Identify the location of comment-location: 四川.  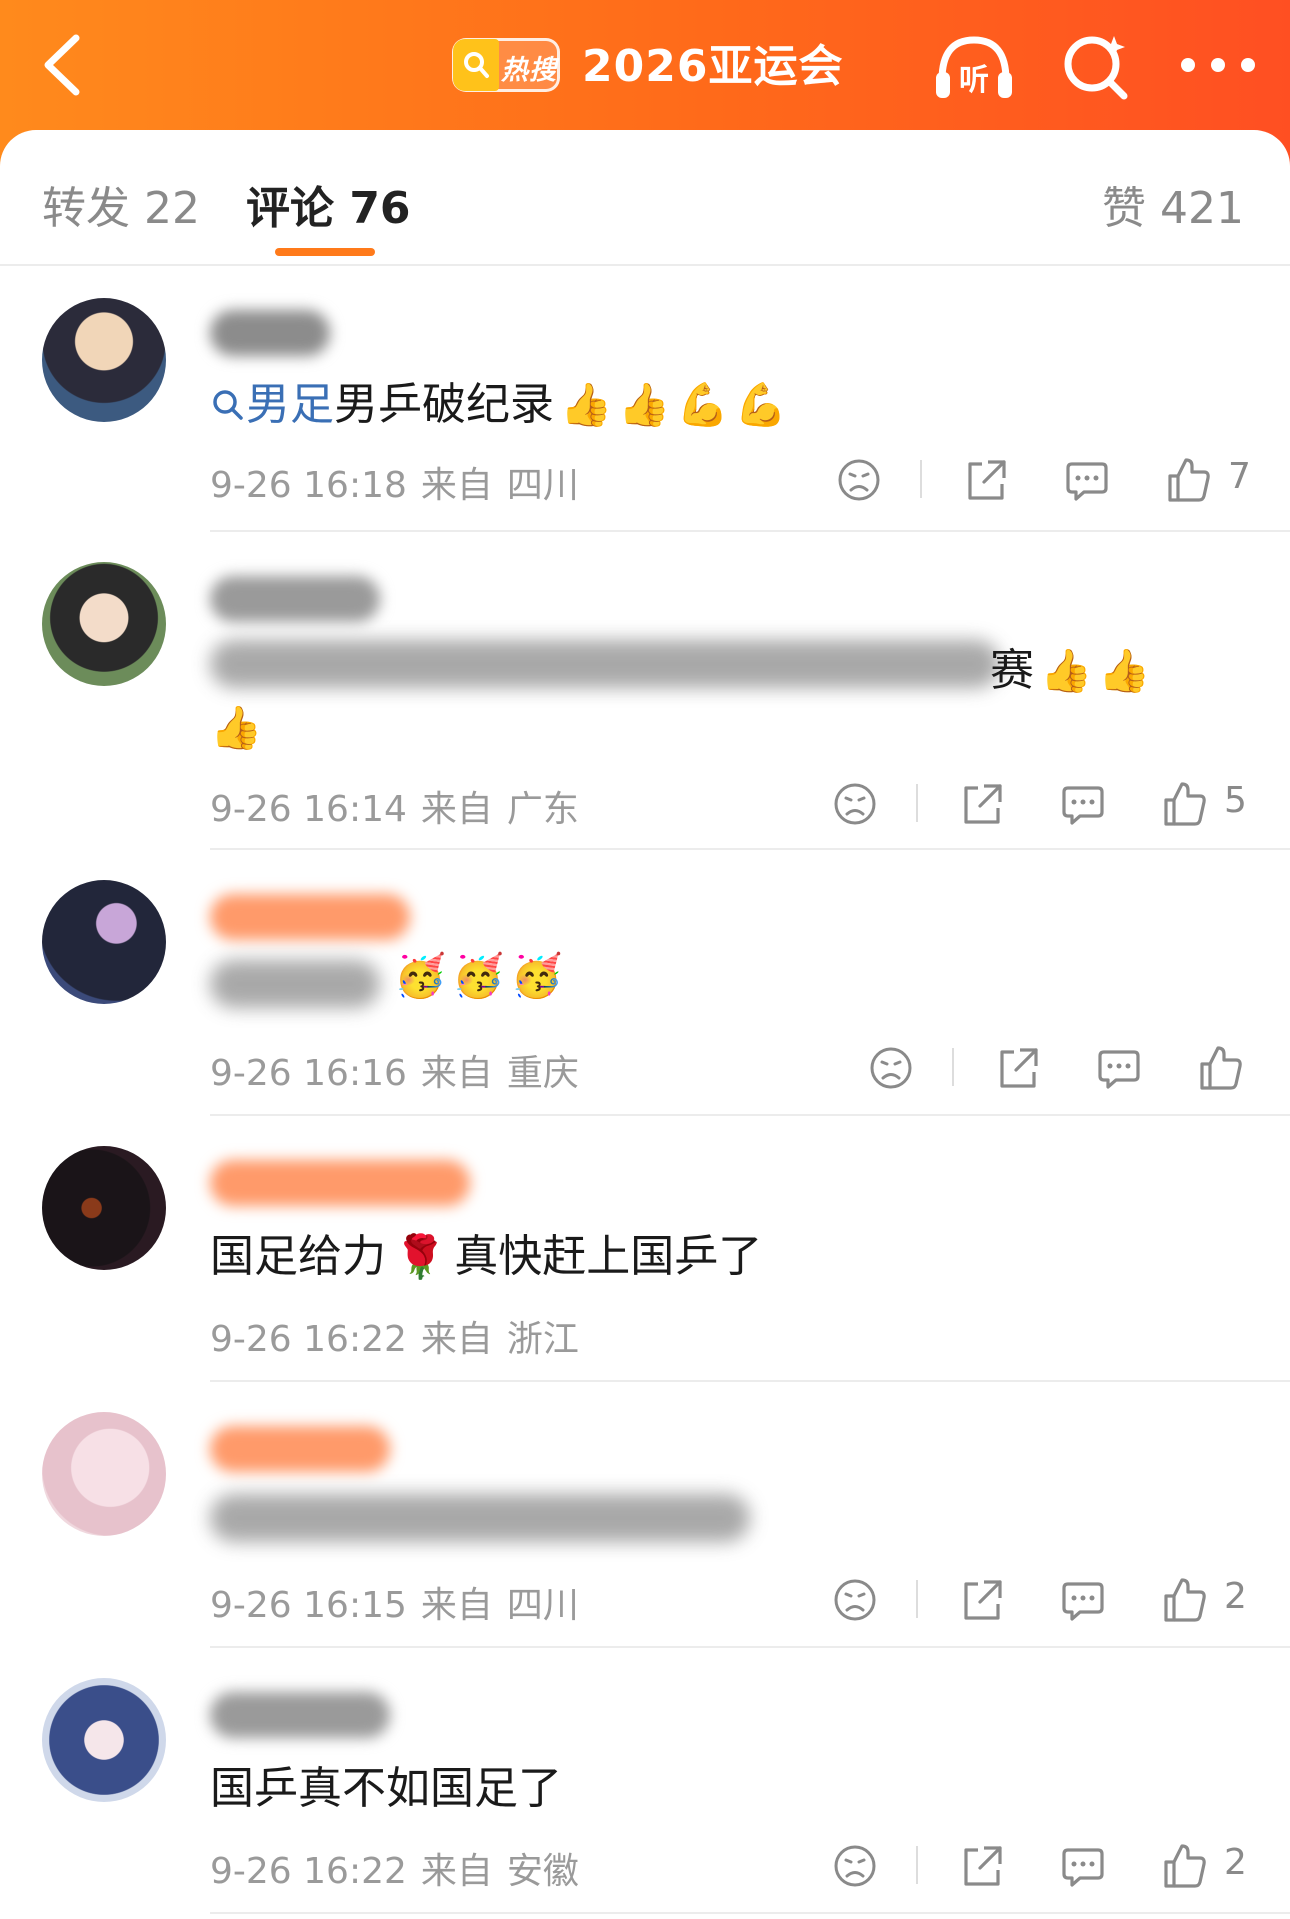
(542, 1605).